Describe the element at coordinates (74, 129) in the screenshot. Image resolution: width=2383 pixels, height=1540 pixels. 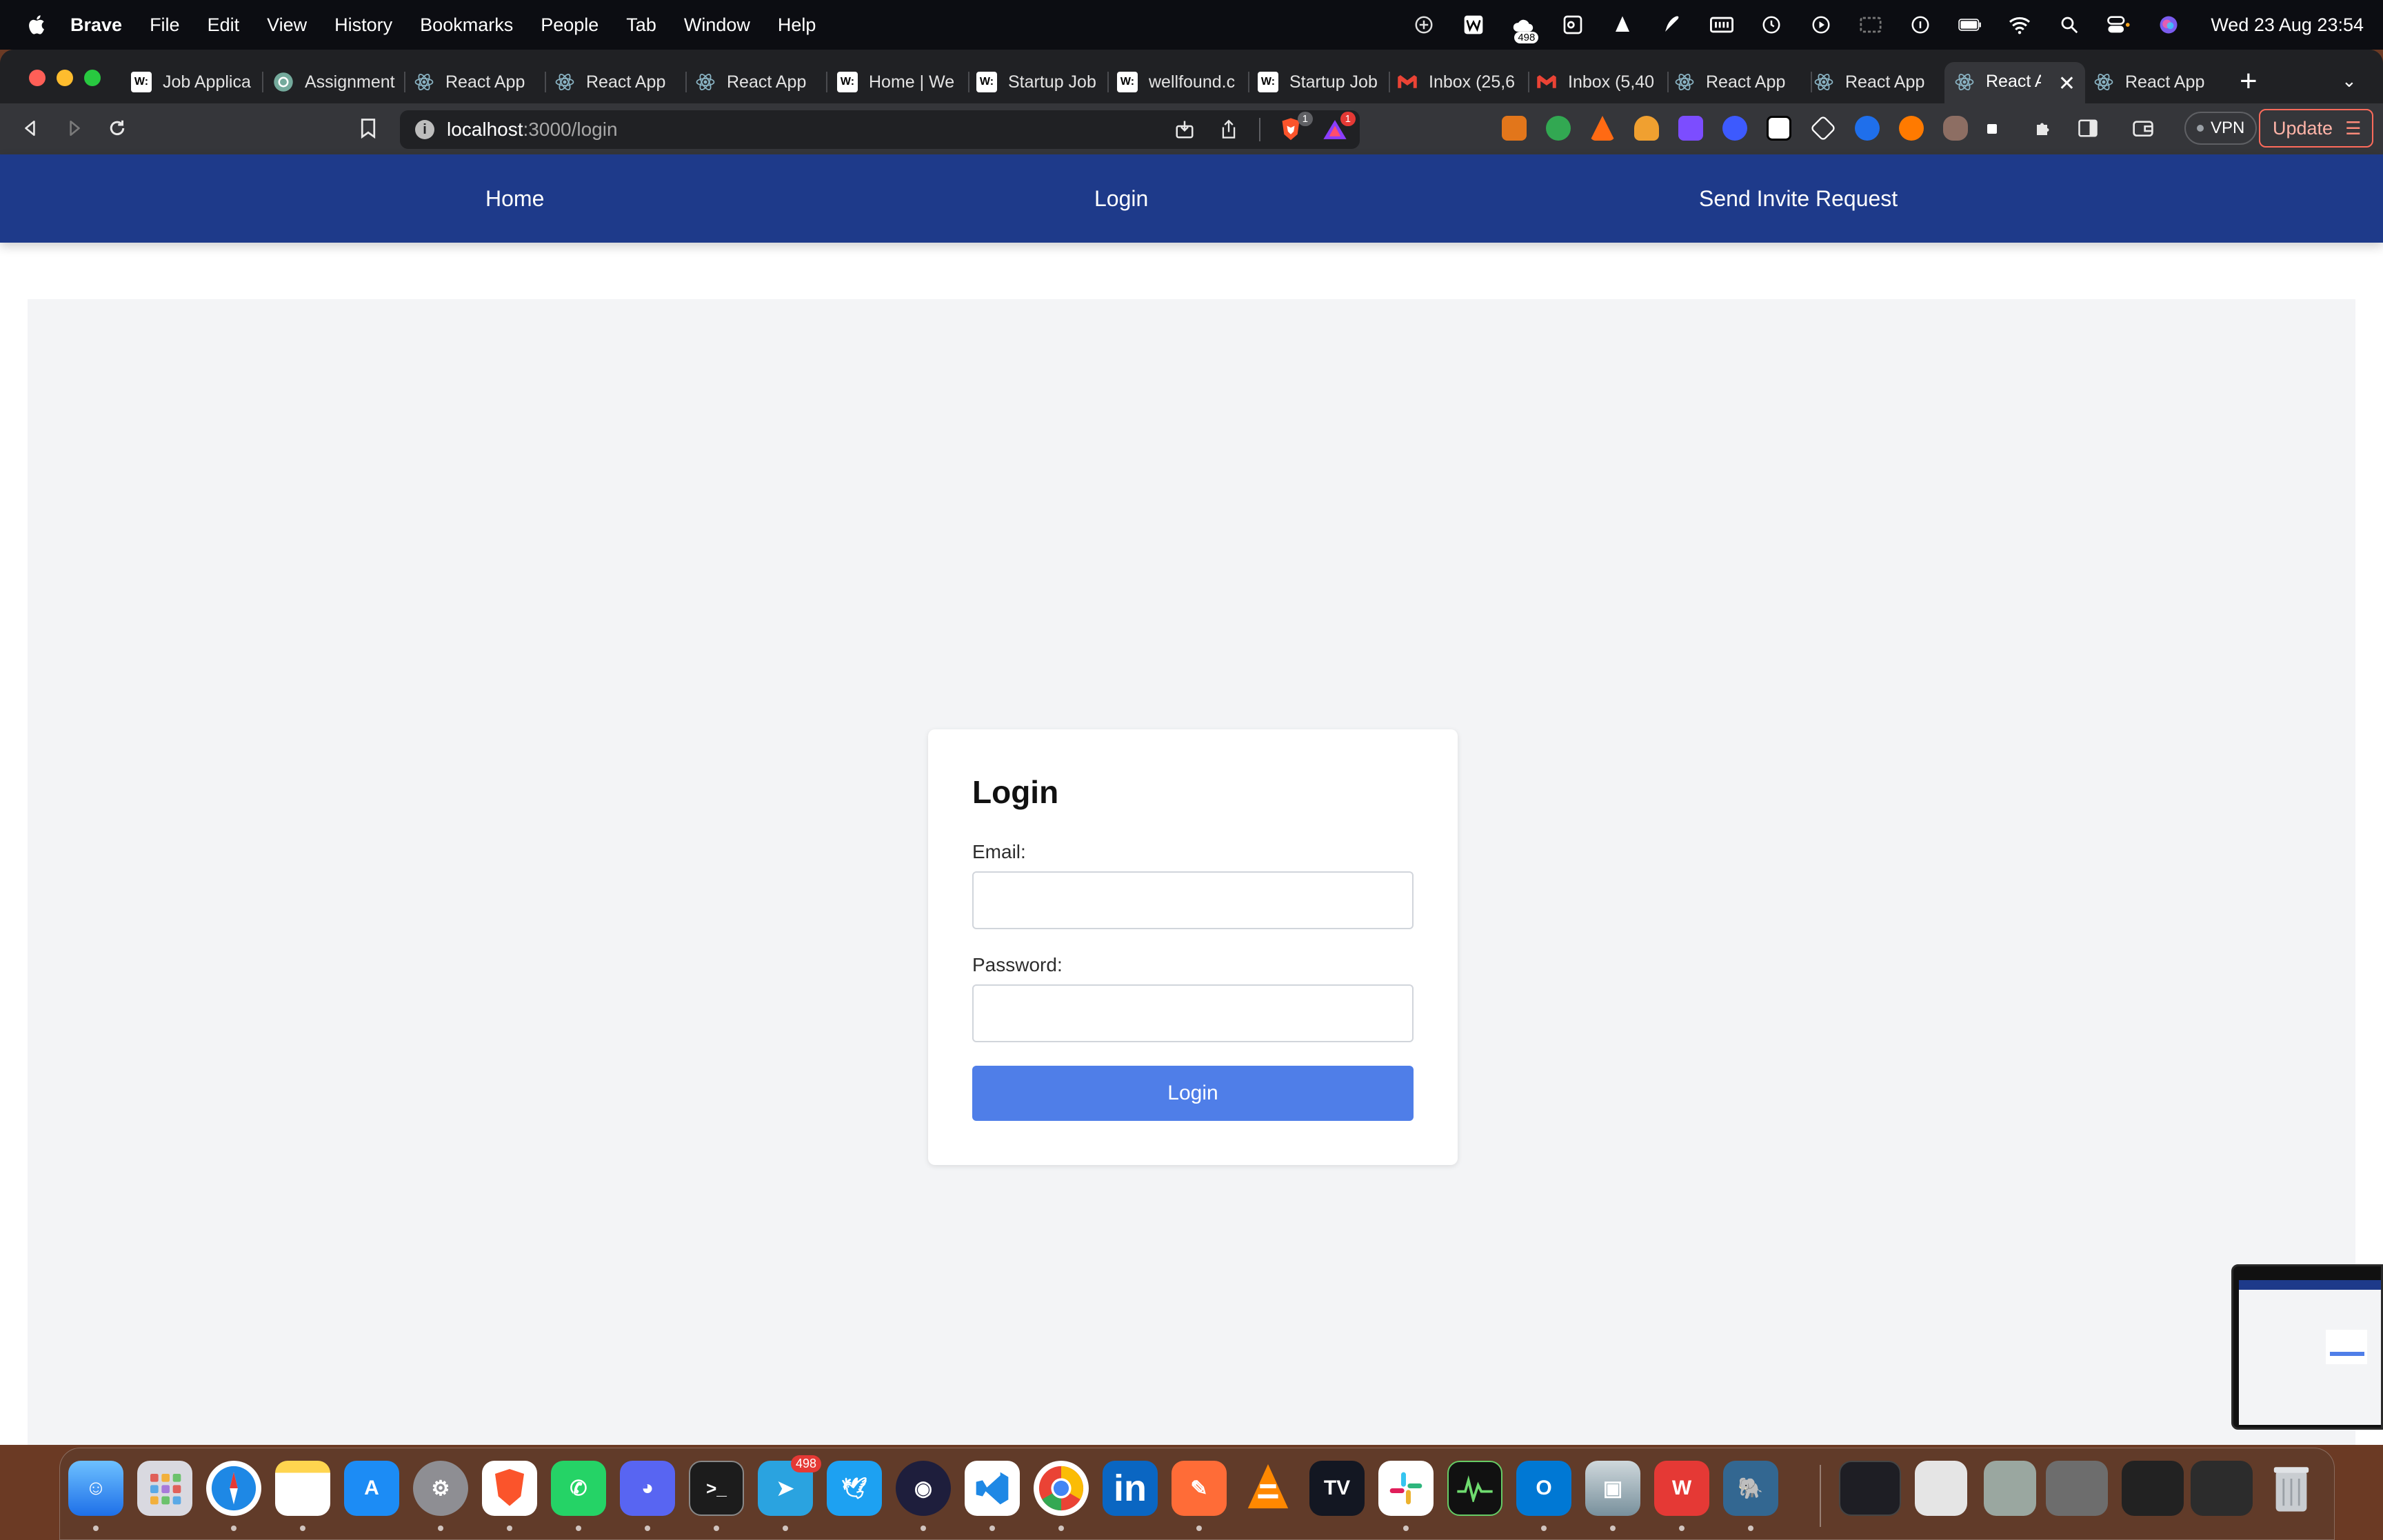
I see `forward-icon` at that location.